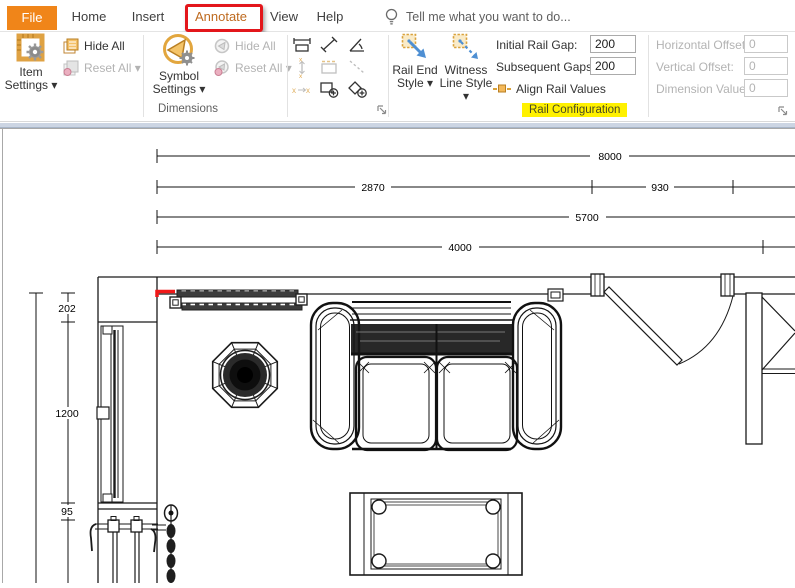 This screenshot has height=588, width=795. I want to click on item-settings-label-1: Item, so click(31, 72).